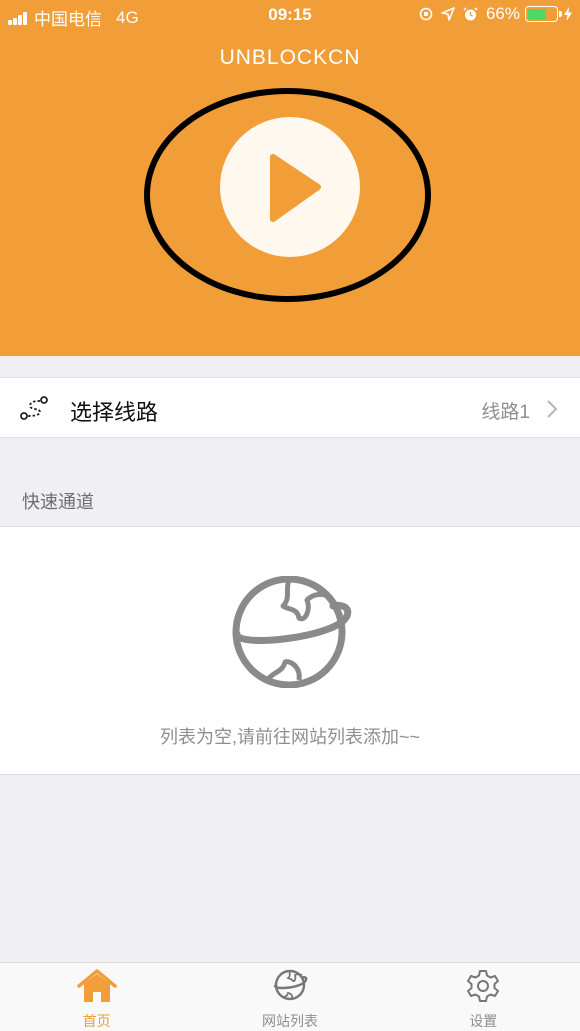 This screenshot has height=1031, width=580. I want to click on route-label: 选择线路, so click(114, 412).